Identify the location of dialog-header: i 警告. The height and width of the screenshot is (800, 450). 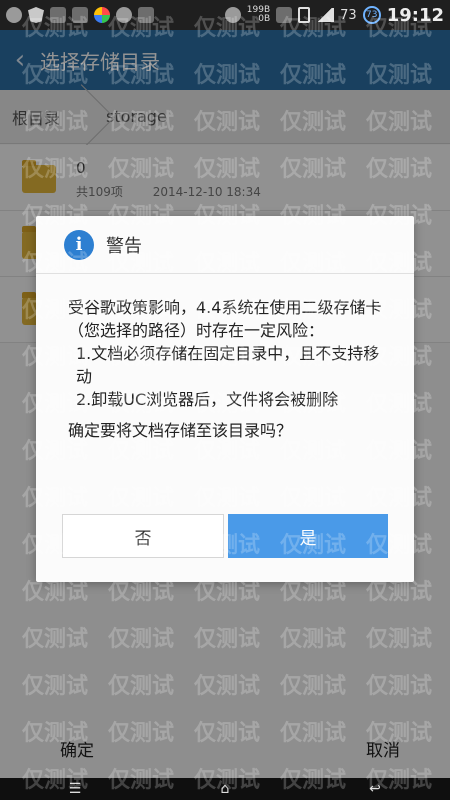
(225, 245).